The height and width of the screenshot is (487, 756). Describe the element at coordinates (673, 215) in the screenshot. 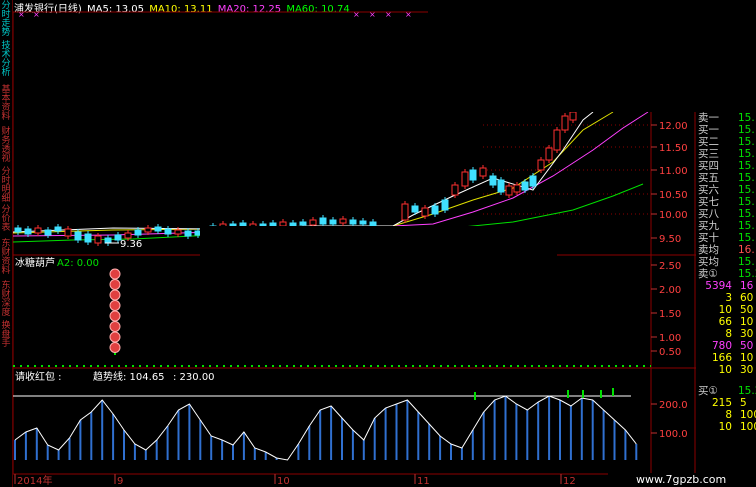

I see `y-tick-label: 10.00` at that location.